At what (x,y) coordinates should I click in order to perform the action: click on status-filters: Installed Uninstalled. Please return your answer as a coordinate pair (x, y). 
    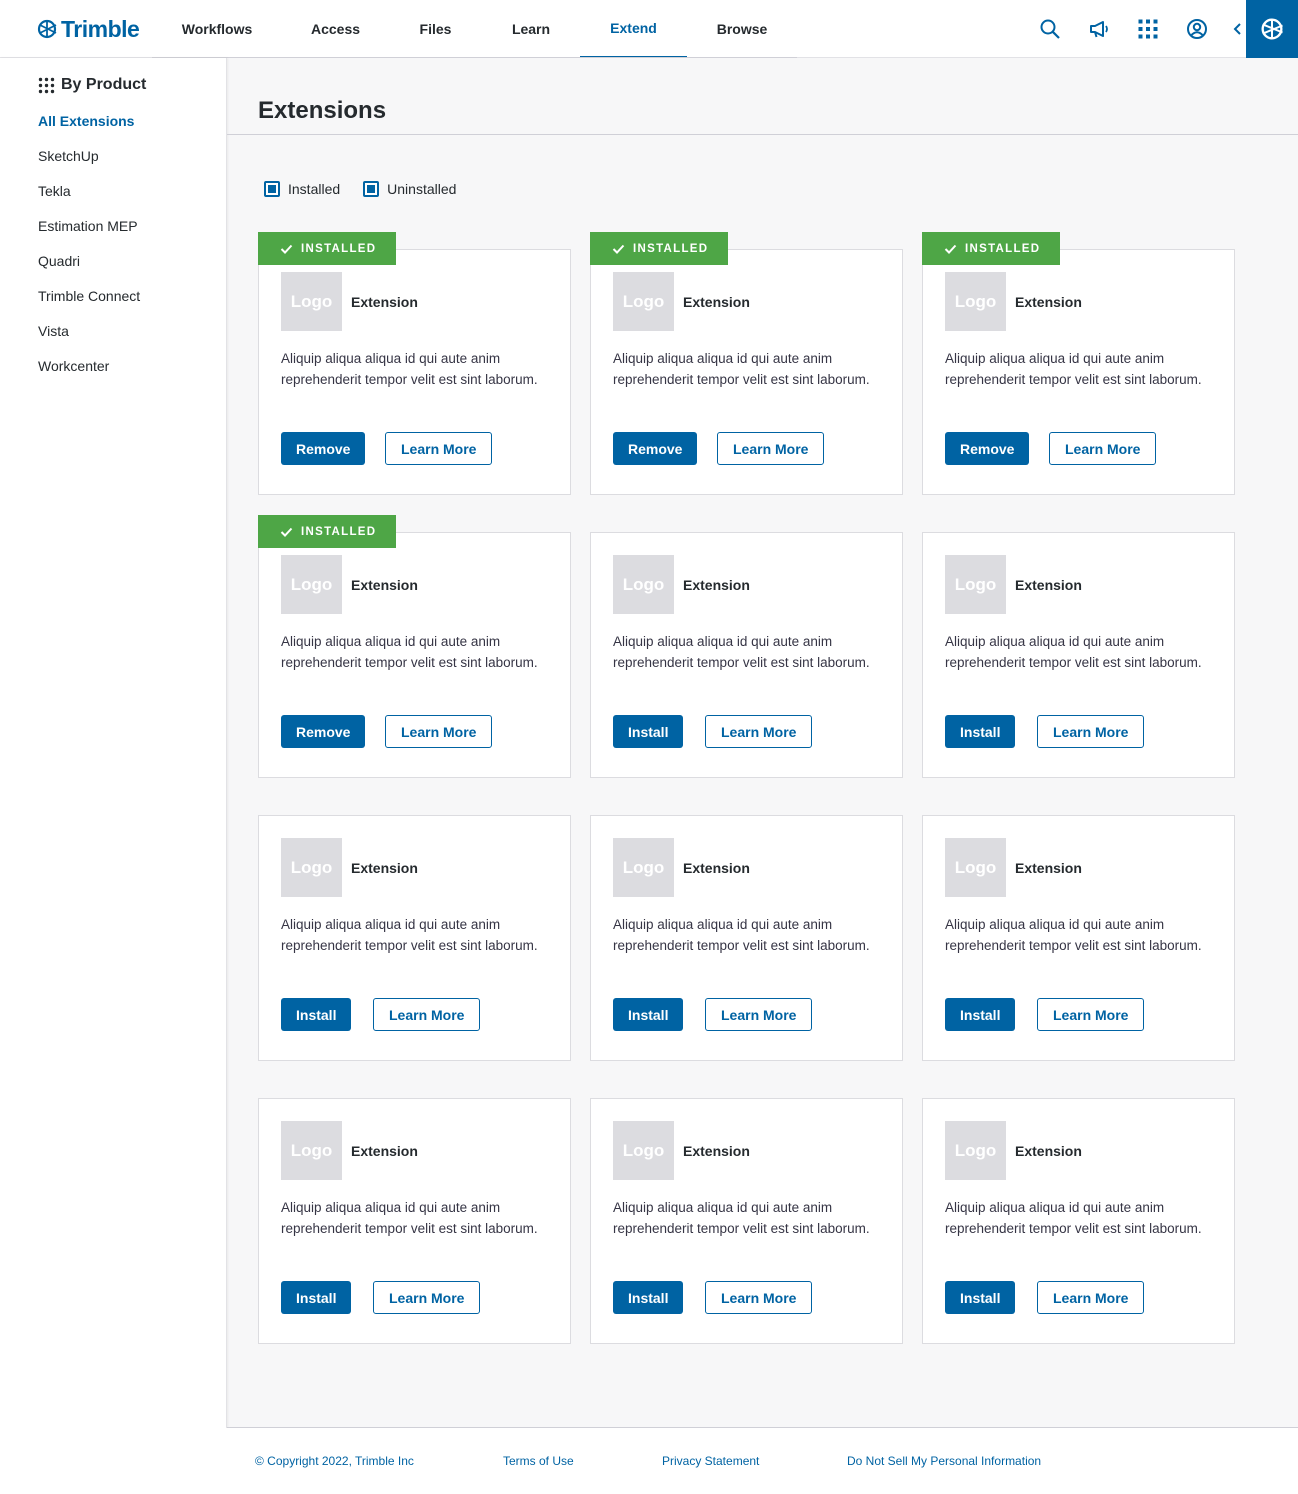
    Looking at the image, I should click on (371, 189).